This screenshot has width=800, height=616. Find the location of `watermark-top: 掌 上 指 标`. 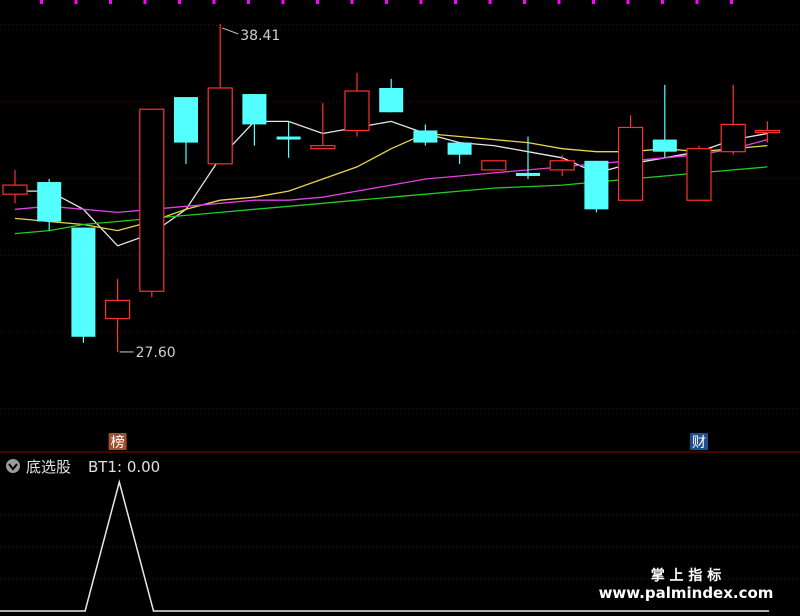

watermark-top: 掌 上 指 标 is located at coordinates (686, 575).